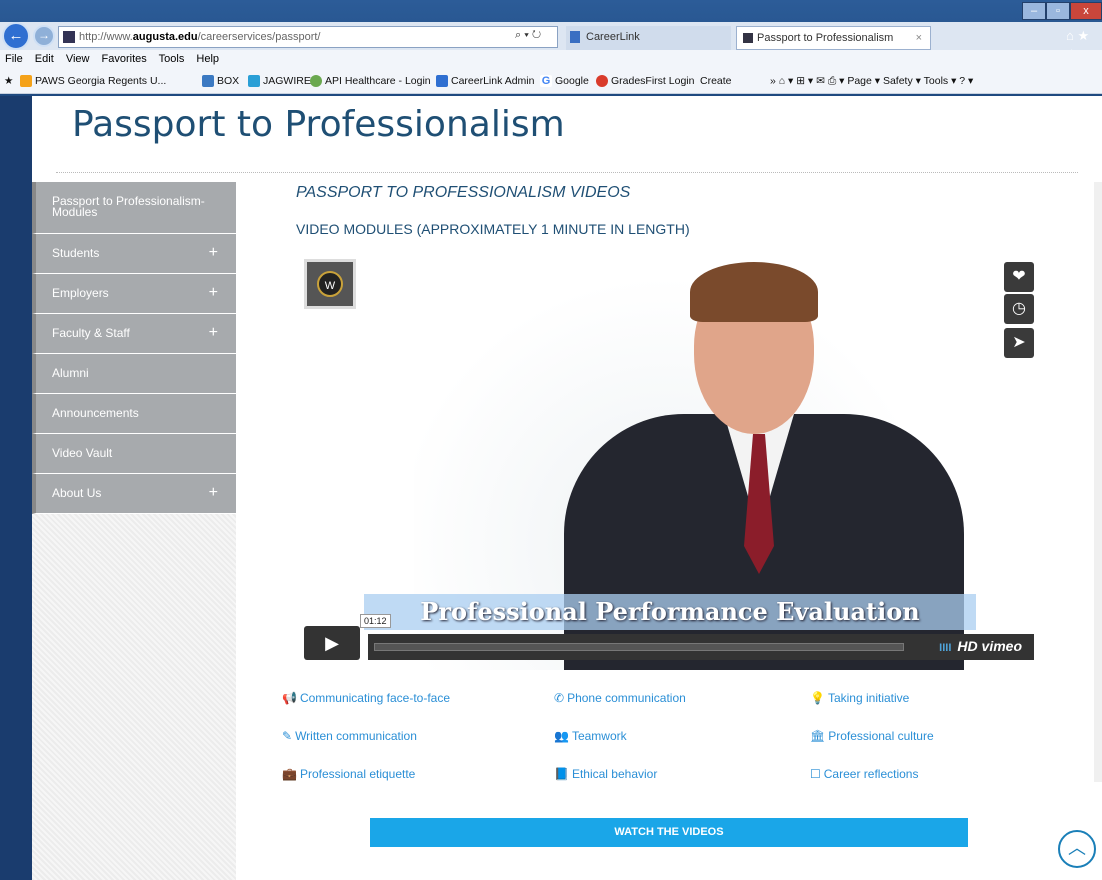 This screenshot has height=880, width=1102. Describe the element at coordinates (748, 38) in the screenshot. I see `passport-favicon-icon` at that location.